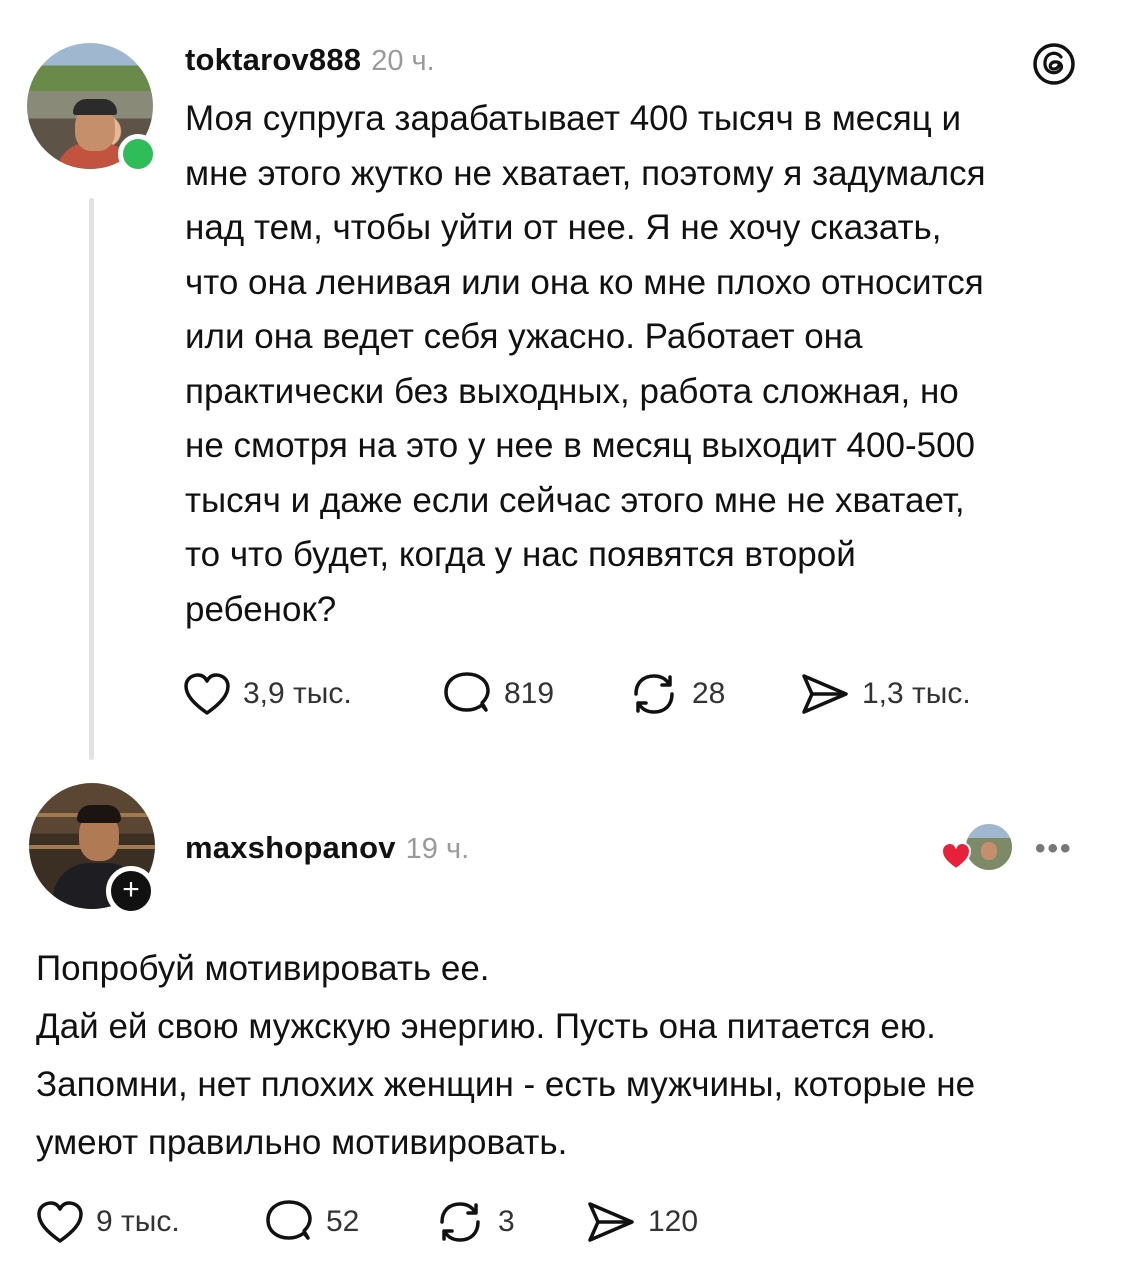 The image size is (1126, 1280). I want to click on reply-line: умеют правильно мотивировать., so click(302, 1142).